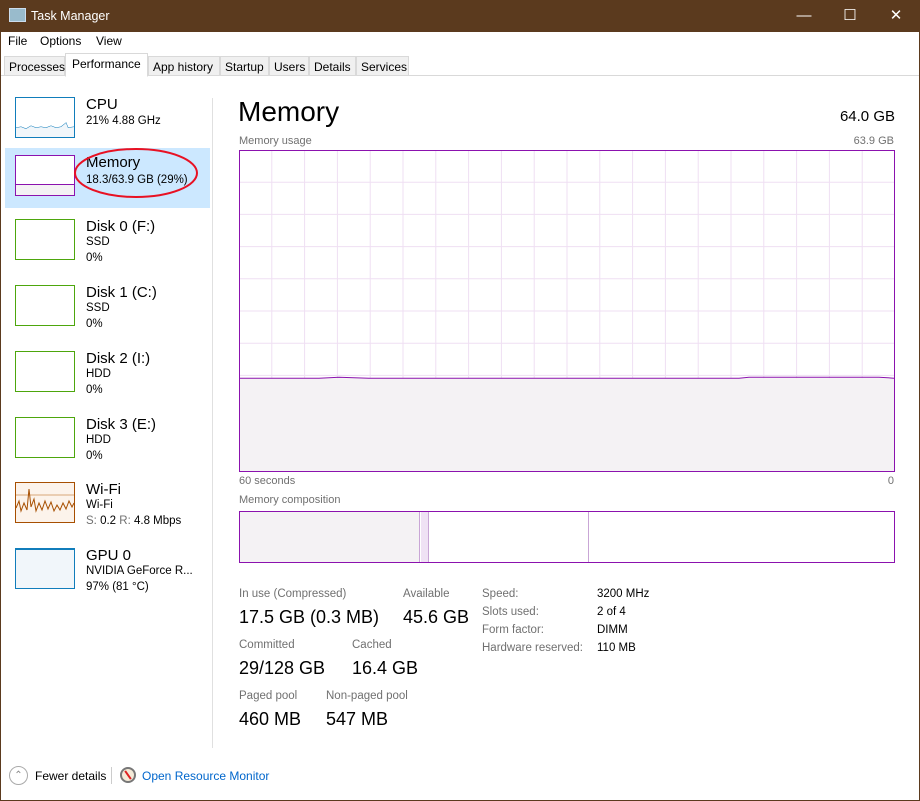 The image size is (920, 801). What do you see at coordinates (98, 308) in the screenshot?
I see `disk-1-type: SSD` at bounding box center [98, 308].